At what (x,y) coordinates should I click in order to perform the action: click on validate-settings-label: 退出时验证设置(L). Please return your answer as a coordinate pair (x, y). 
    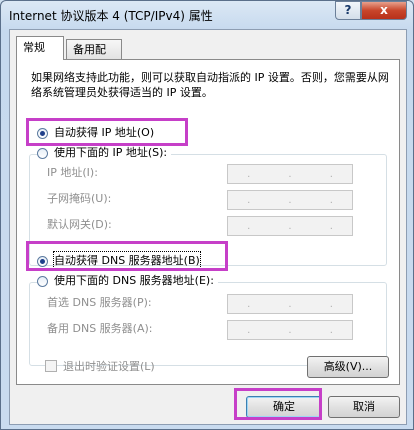
    Looking at the image, I should click on (109, 366).